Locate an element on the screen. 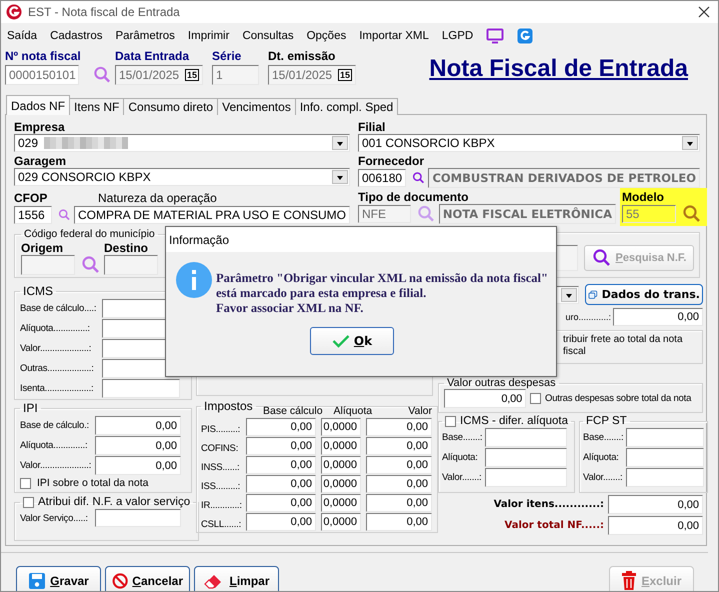 The height and width of the screenshot is (592, 719). field-label: Valor.......: is located at coordinates (603, 477).